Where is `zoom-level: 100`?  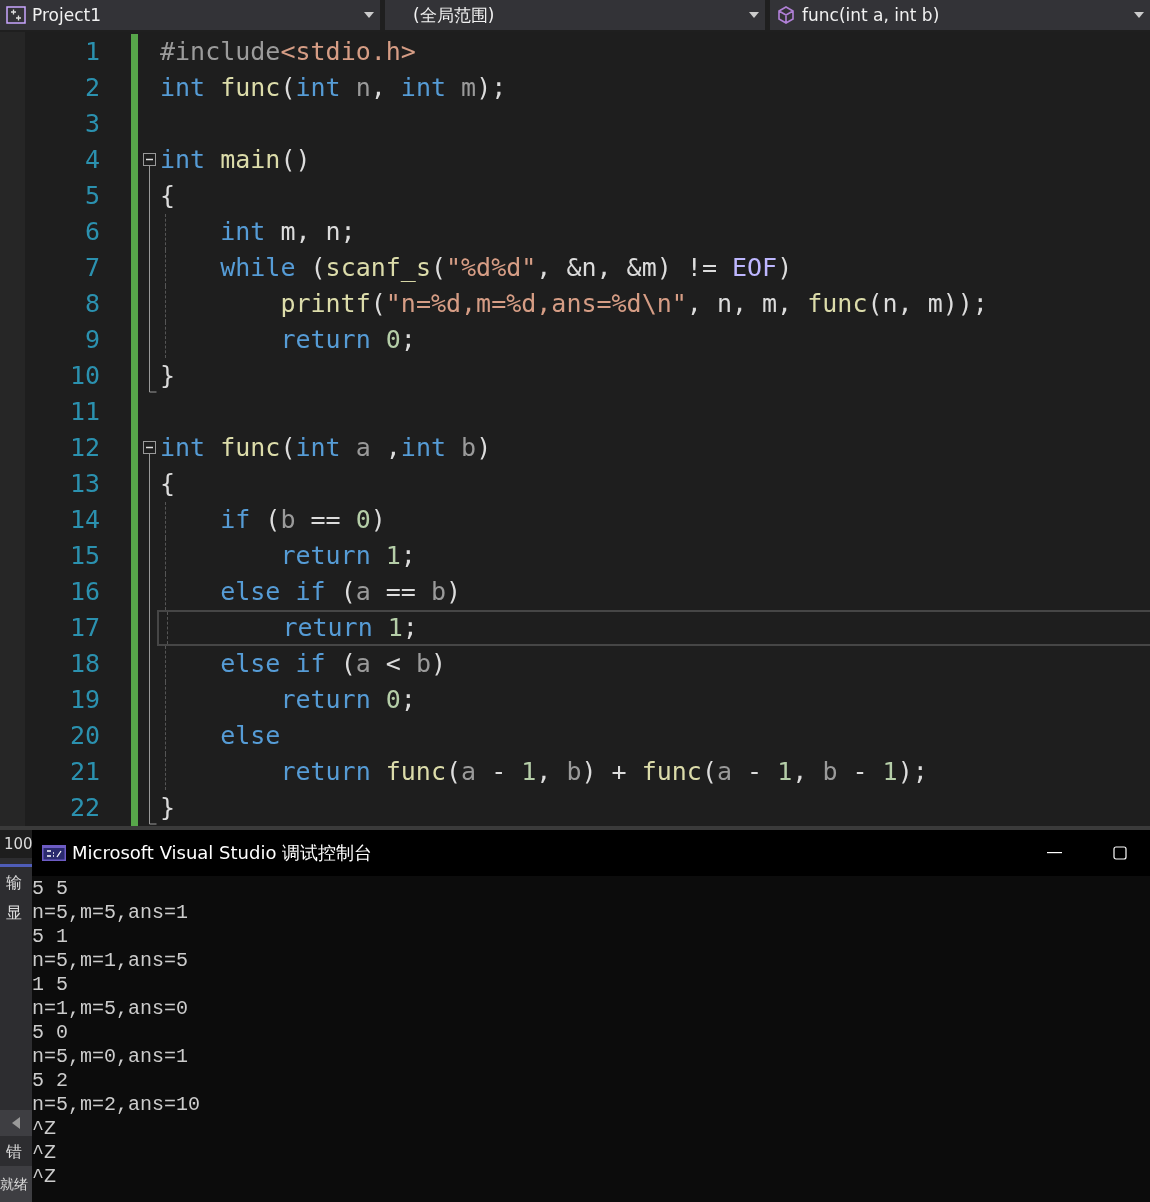 zoom-level: 100 is located at coordinates (16, 844).